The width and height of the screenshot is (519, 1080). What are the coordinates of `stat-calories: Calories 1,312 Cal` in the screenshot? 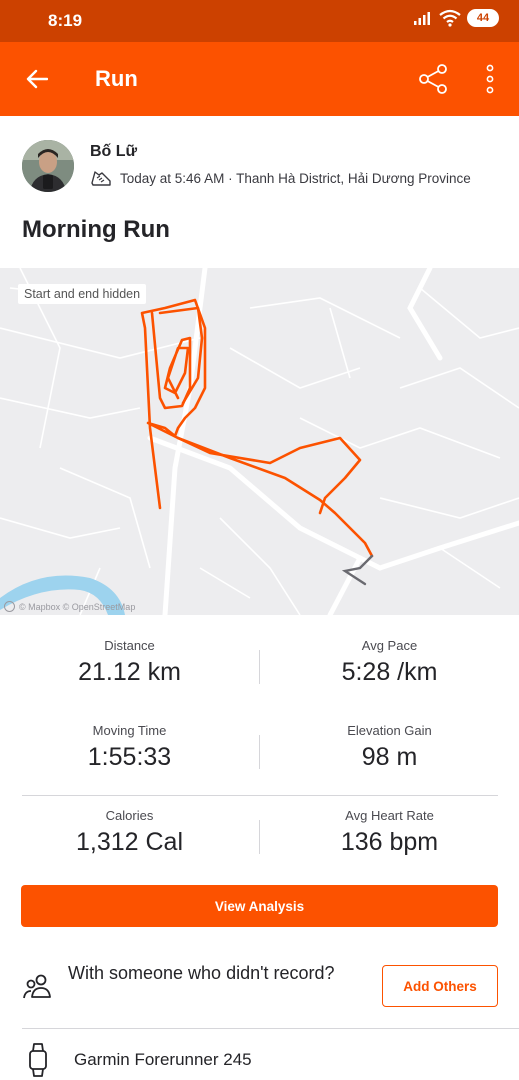 It's located at (129, 832).